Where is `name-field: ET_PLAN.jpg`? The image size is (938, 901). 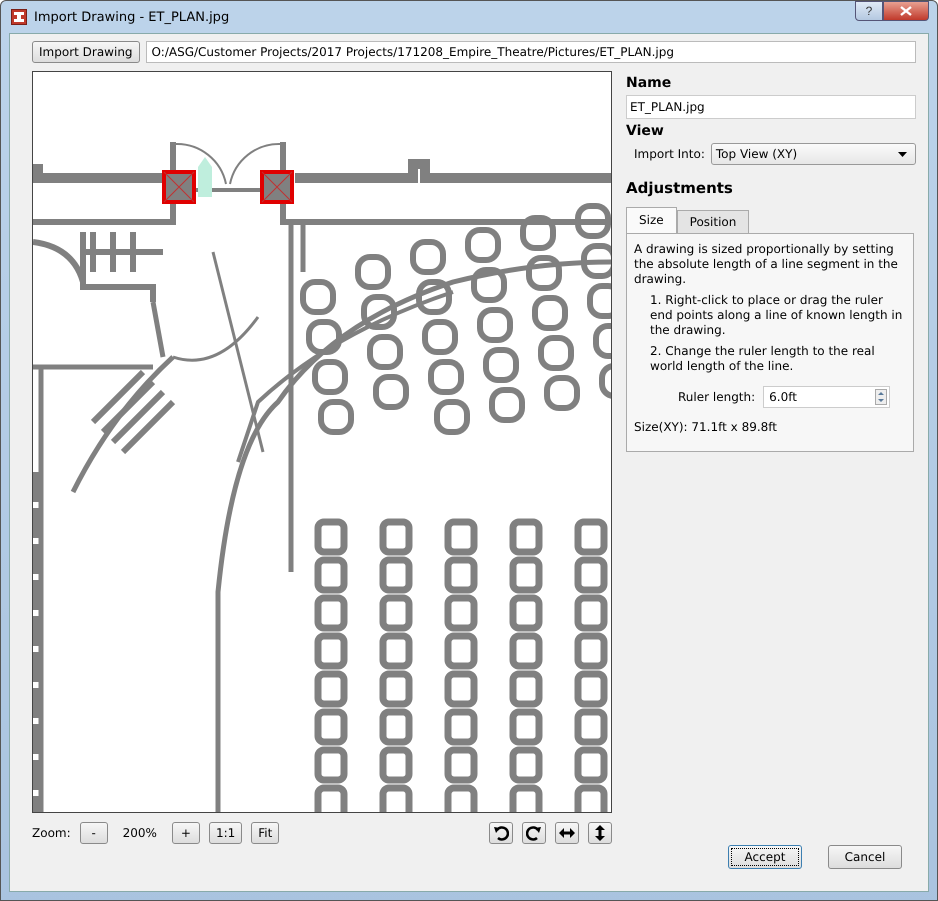
name-field: ET_PLAN.jpg is located at coordinates (771, 107).